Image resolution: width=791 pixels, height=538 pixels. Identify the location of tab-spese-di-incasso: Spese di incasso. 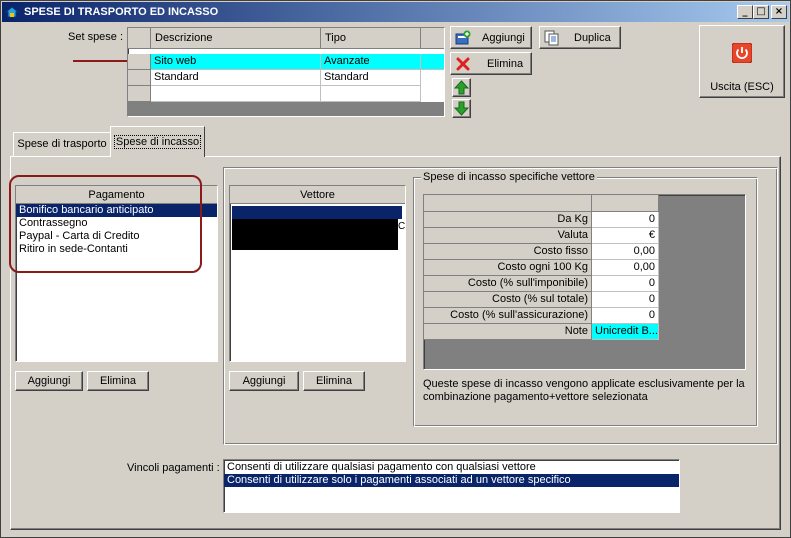
(157, 141).